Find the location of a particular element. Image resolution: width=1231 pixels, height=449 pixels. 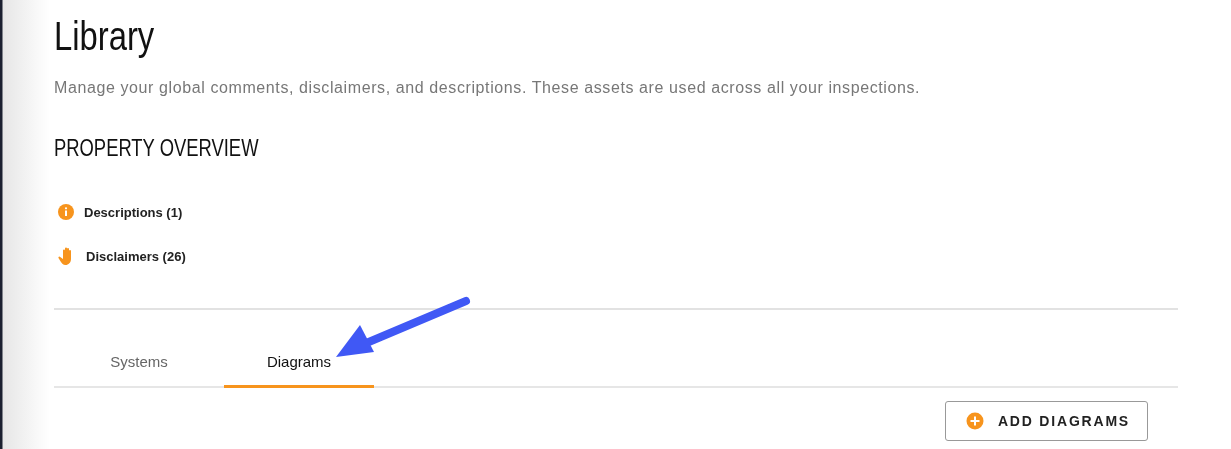

tab: Systems is located at coordinates (139, 365).